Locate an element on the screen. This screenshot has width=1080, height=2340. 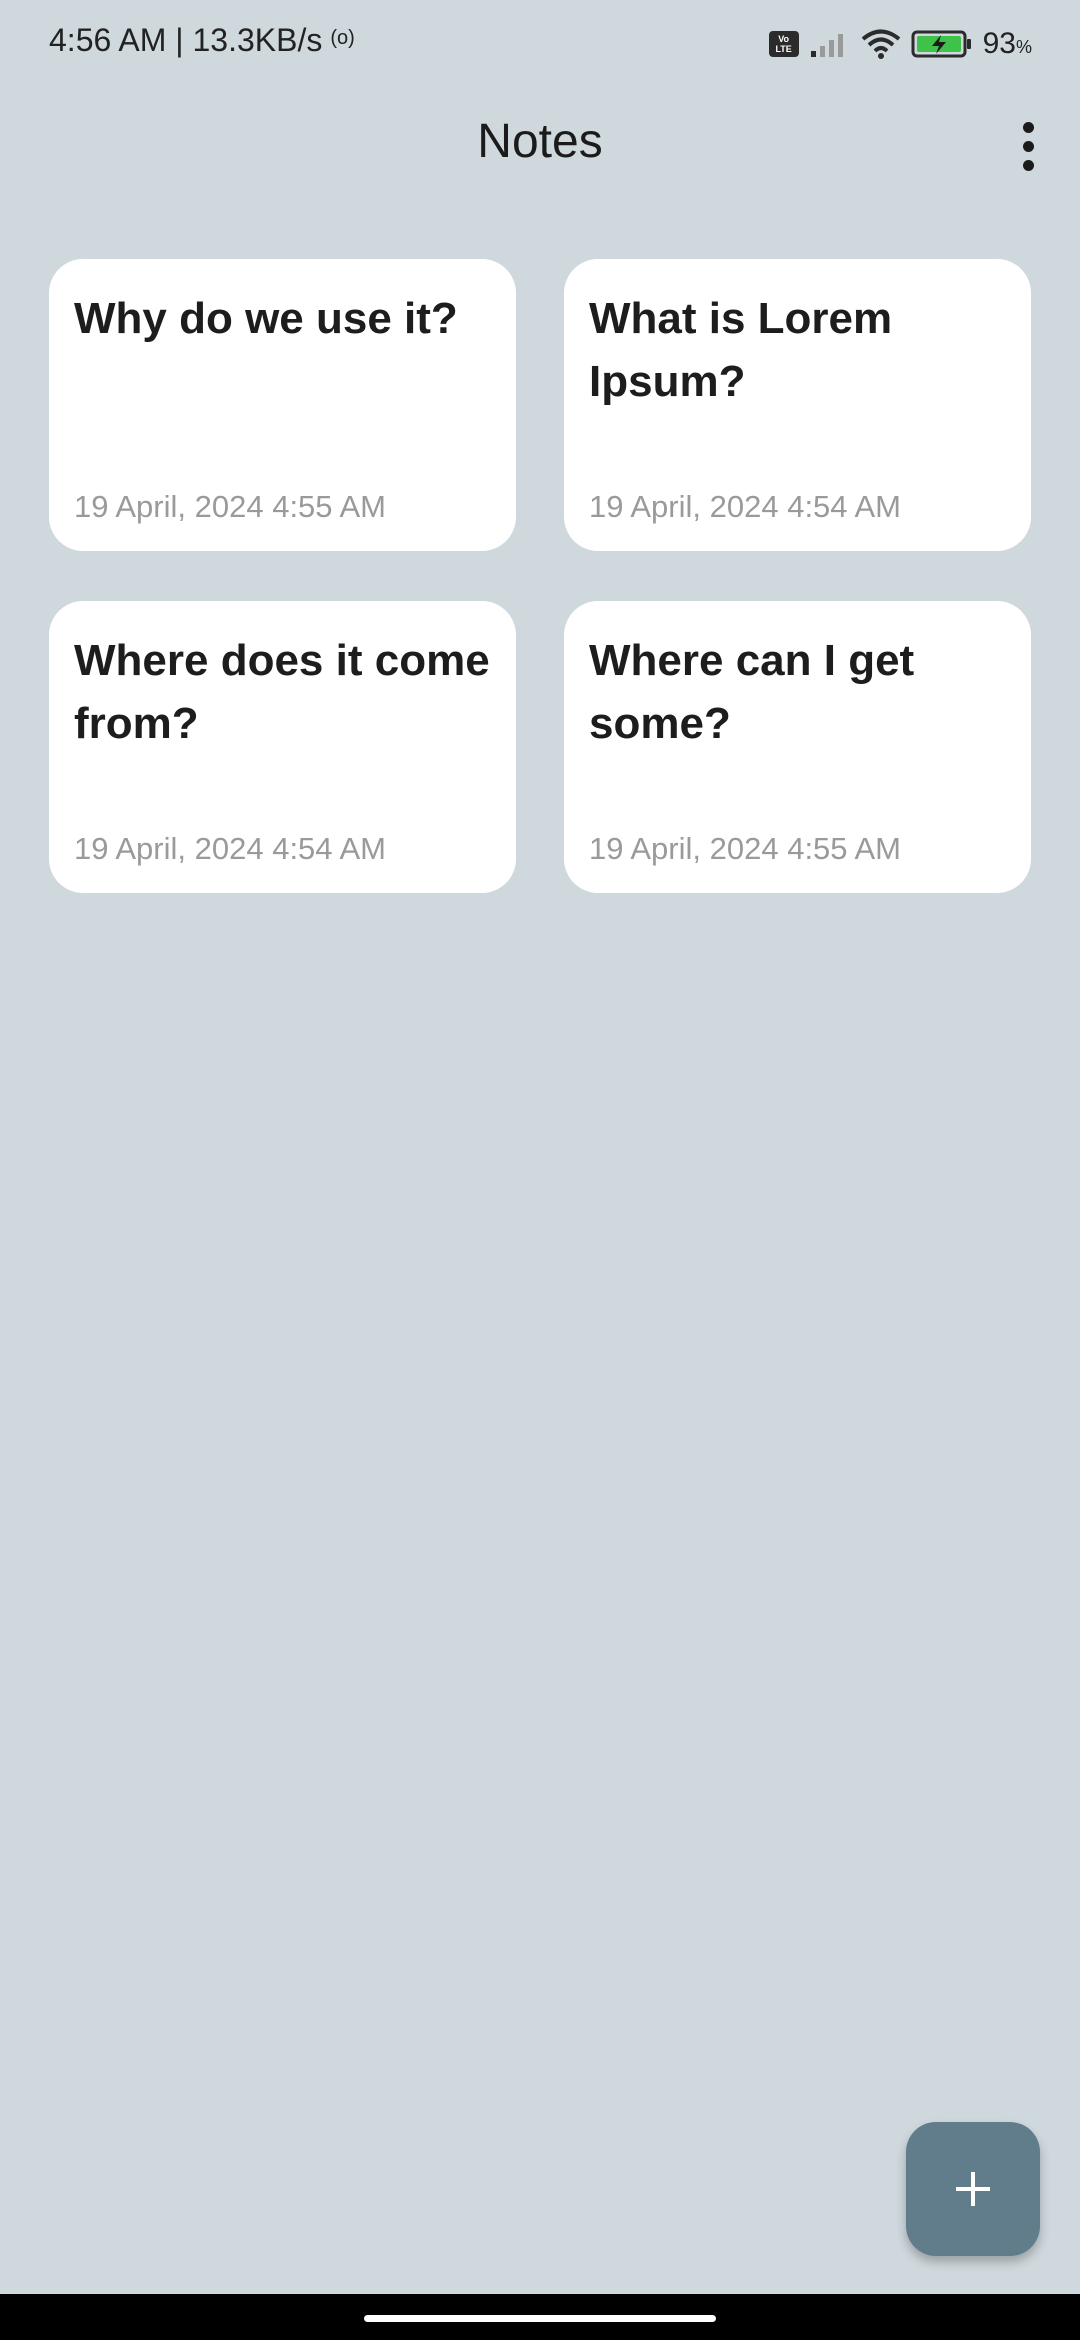
plus-icon is located at coordinates (973, 2189).